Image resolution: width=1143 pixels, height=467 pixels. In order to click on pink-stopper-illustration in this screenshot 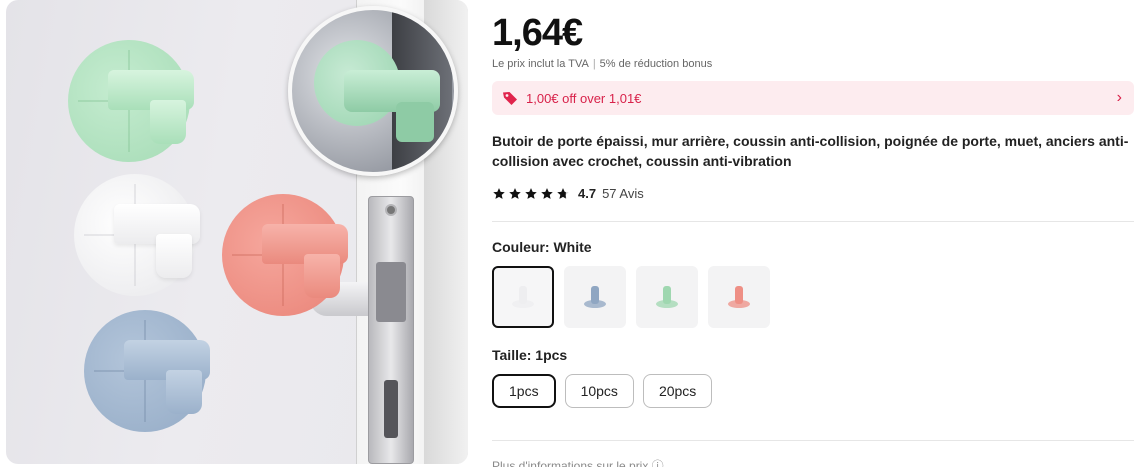, I will do `click(285, 255)`.